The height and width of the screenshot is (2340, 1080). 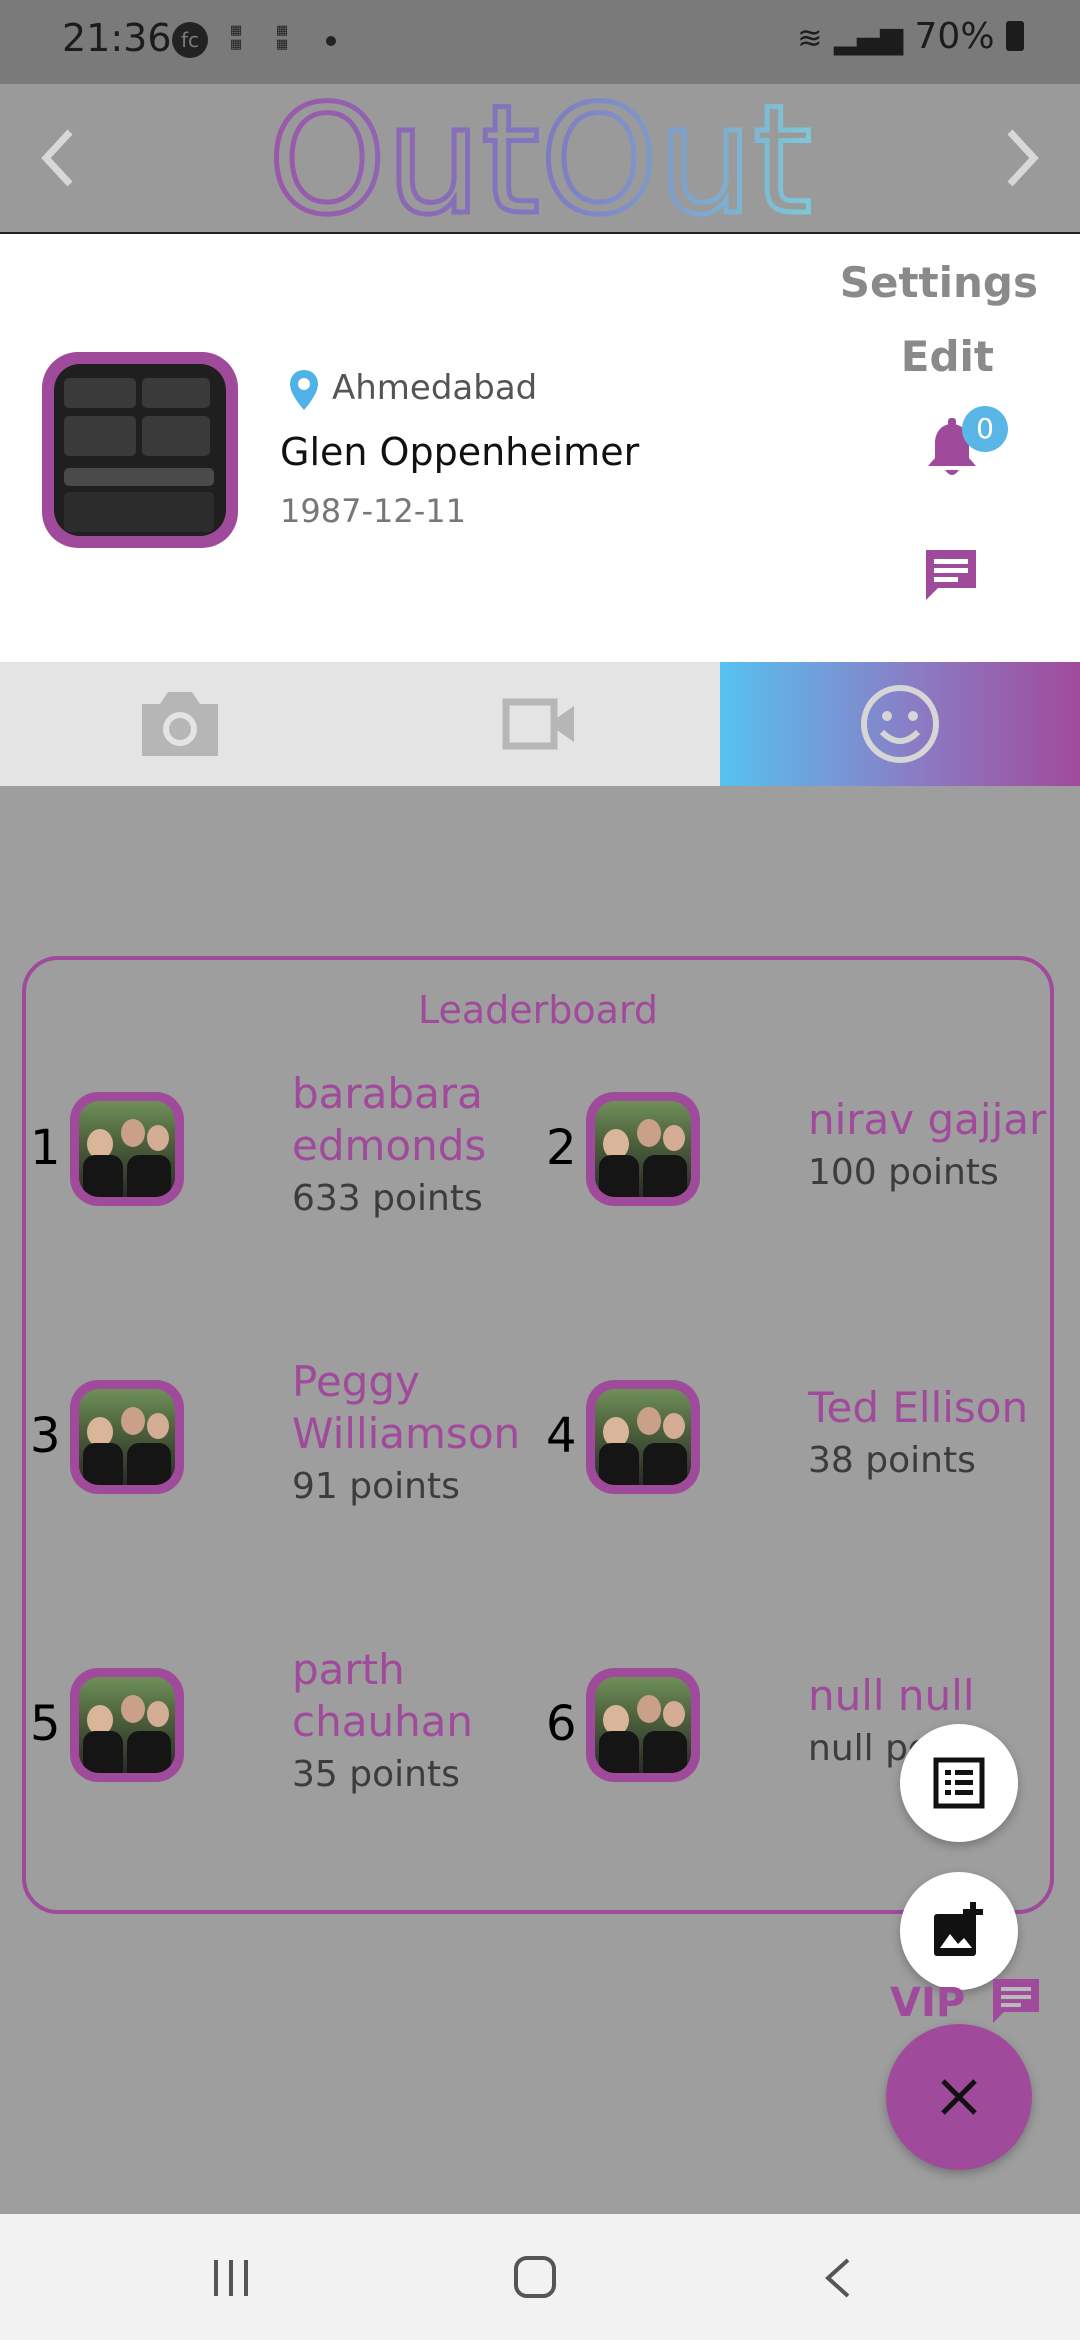 I want to click on edit-button: Edit, so click(x=947, y=356).